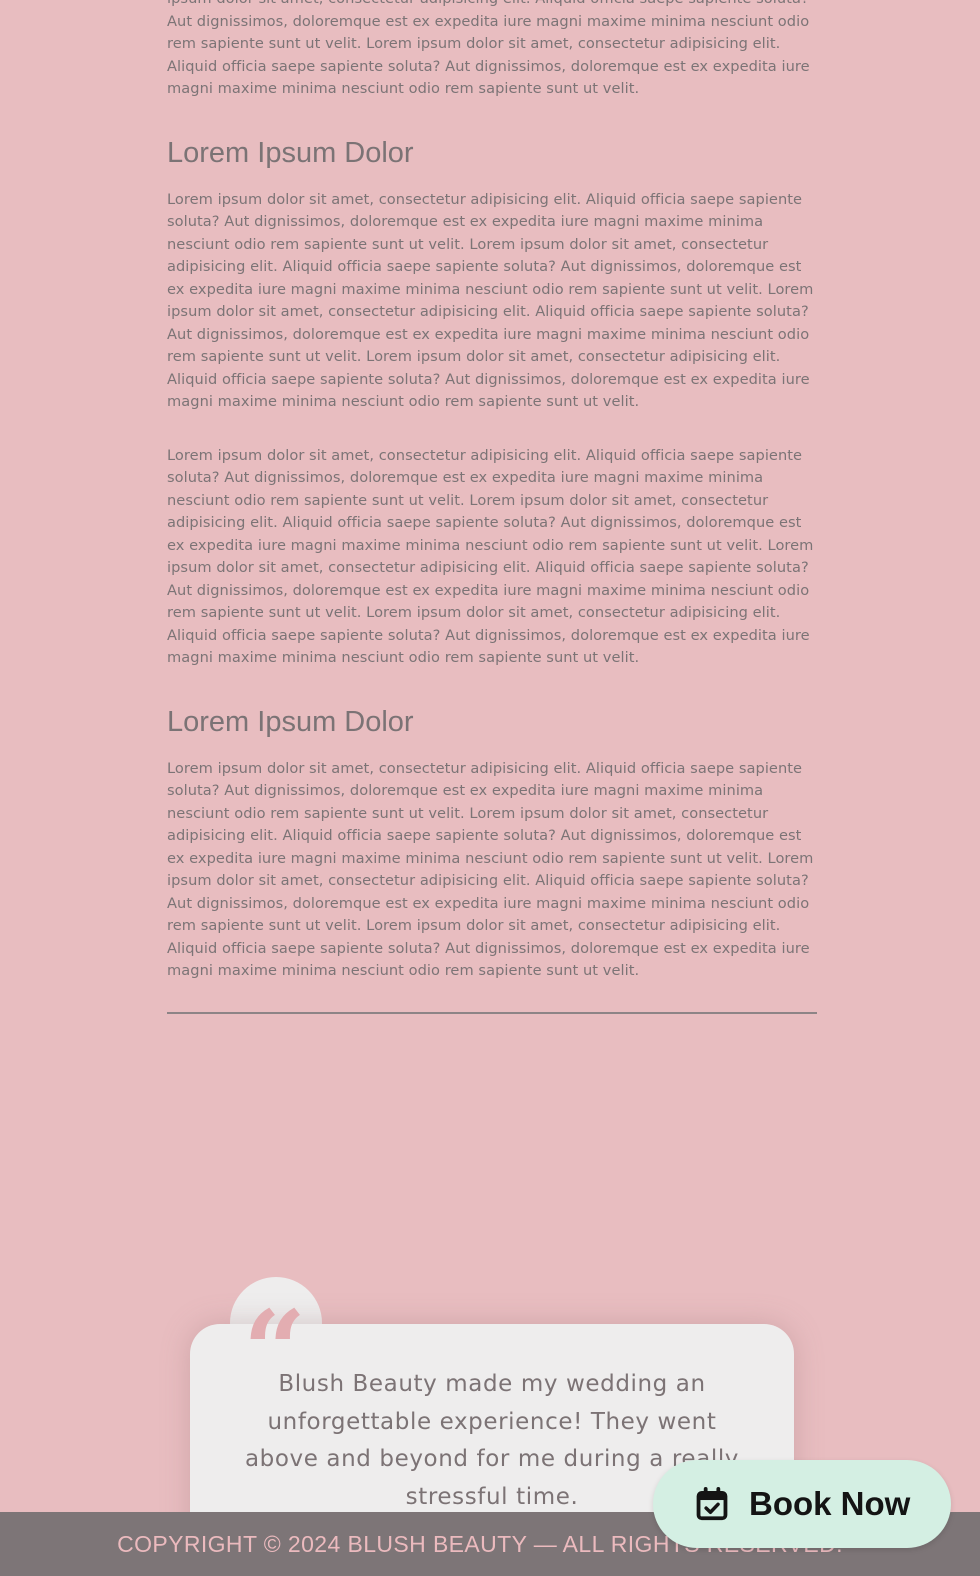 The height and width of the screenshot is (1576, 980). Describe the element at coordinates (712, 1504) in the screenshot. I see `calendar-check-icon` at that location.